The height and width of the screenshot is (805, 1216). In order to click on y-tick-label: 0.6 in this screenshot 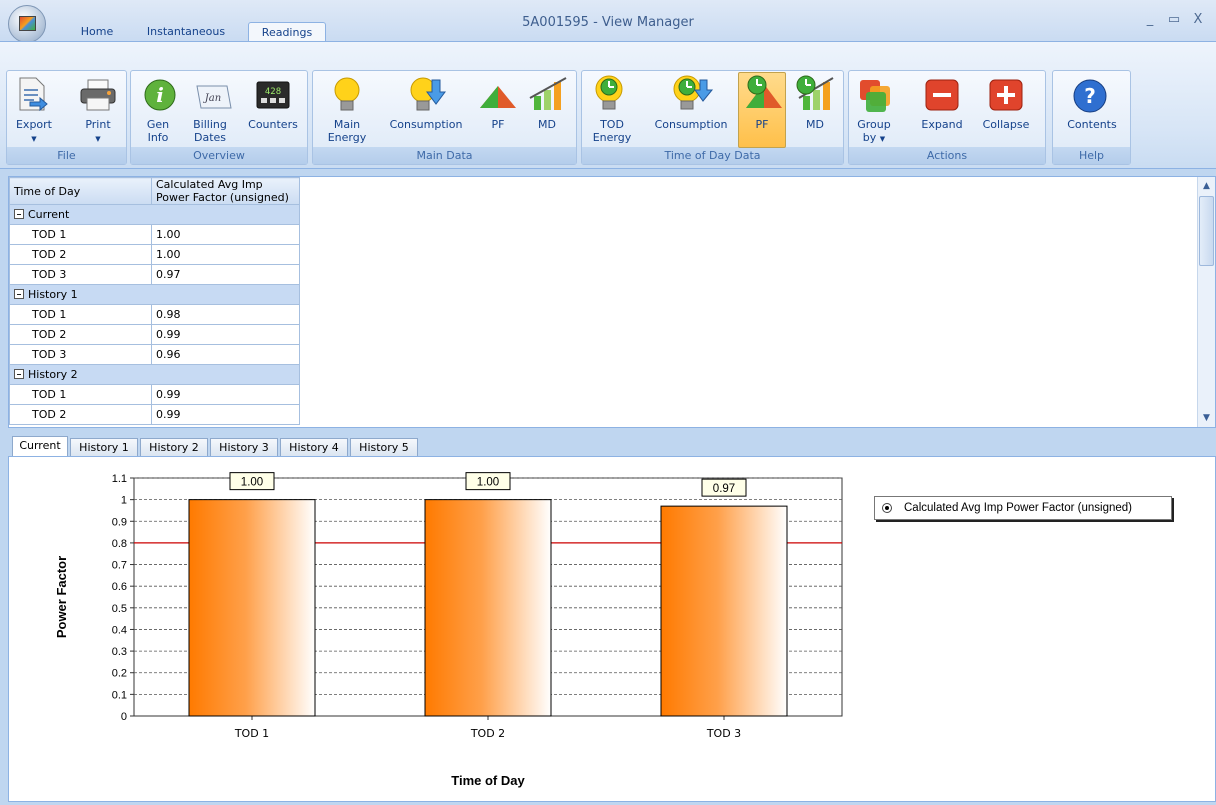, I will do `click(119, 587)`.